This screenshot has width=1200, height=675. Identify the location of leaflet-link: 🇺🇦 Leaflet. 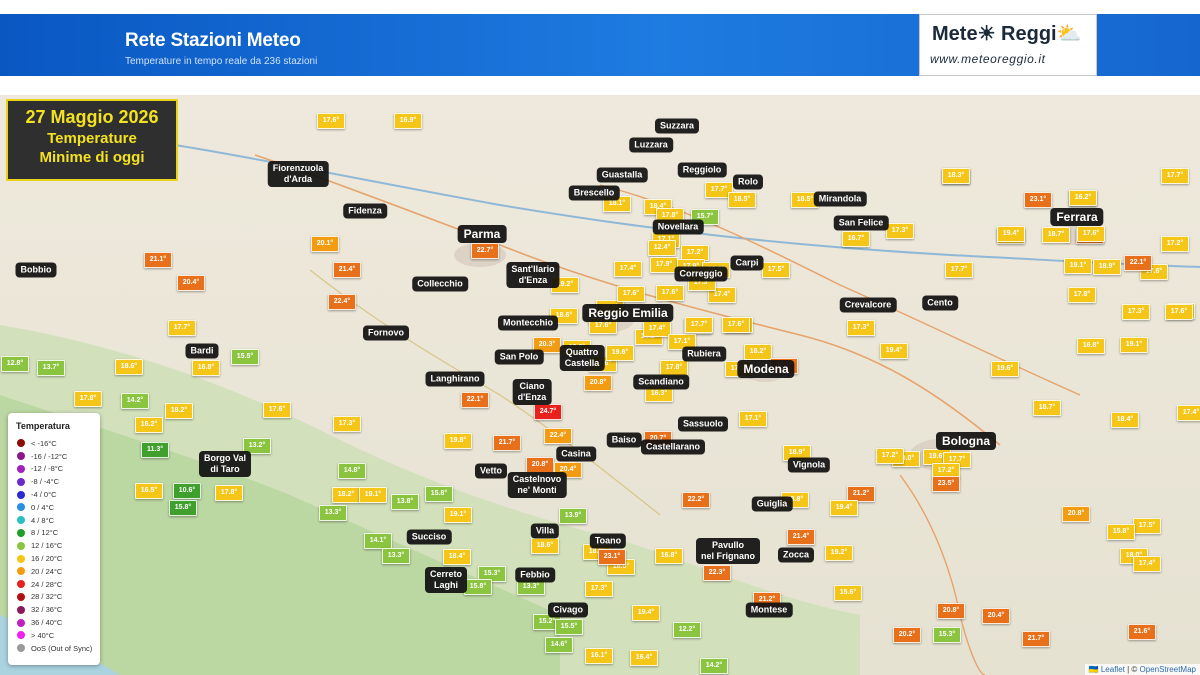
(1107, 669).